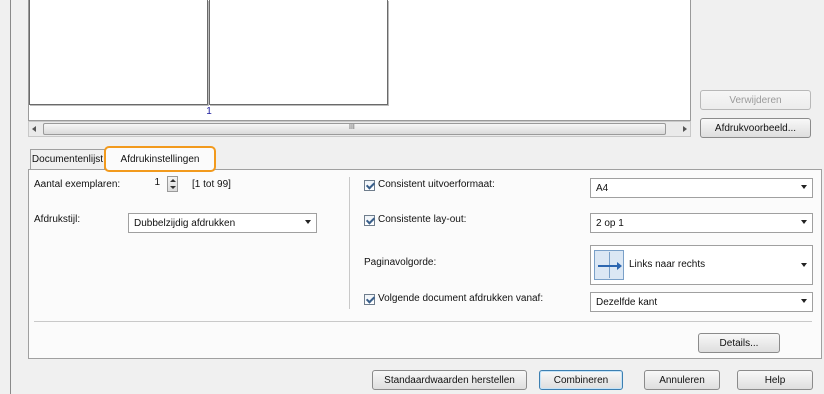  I want to click on preview-page-right, so click(298, 52).